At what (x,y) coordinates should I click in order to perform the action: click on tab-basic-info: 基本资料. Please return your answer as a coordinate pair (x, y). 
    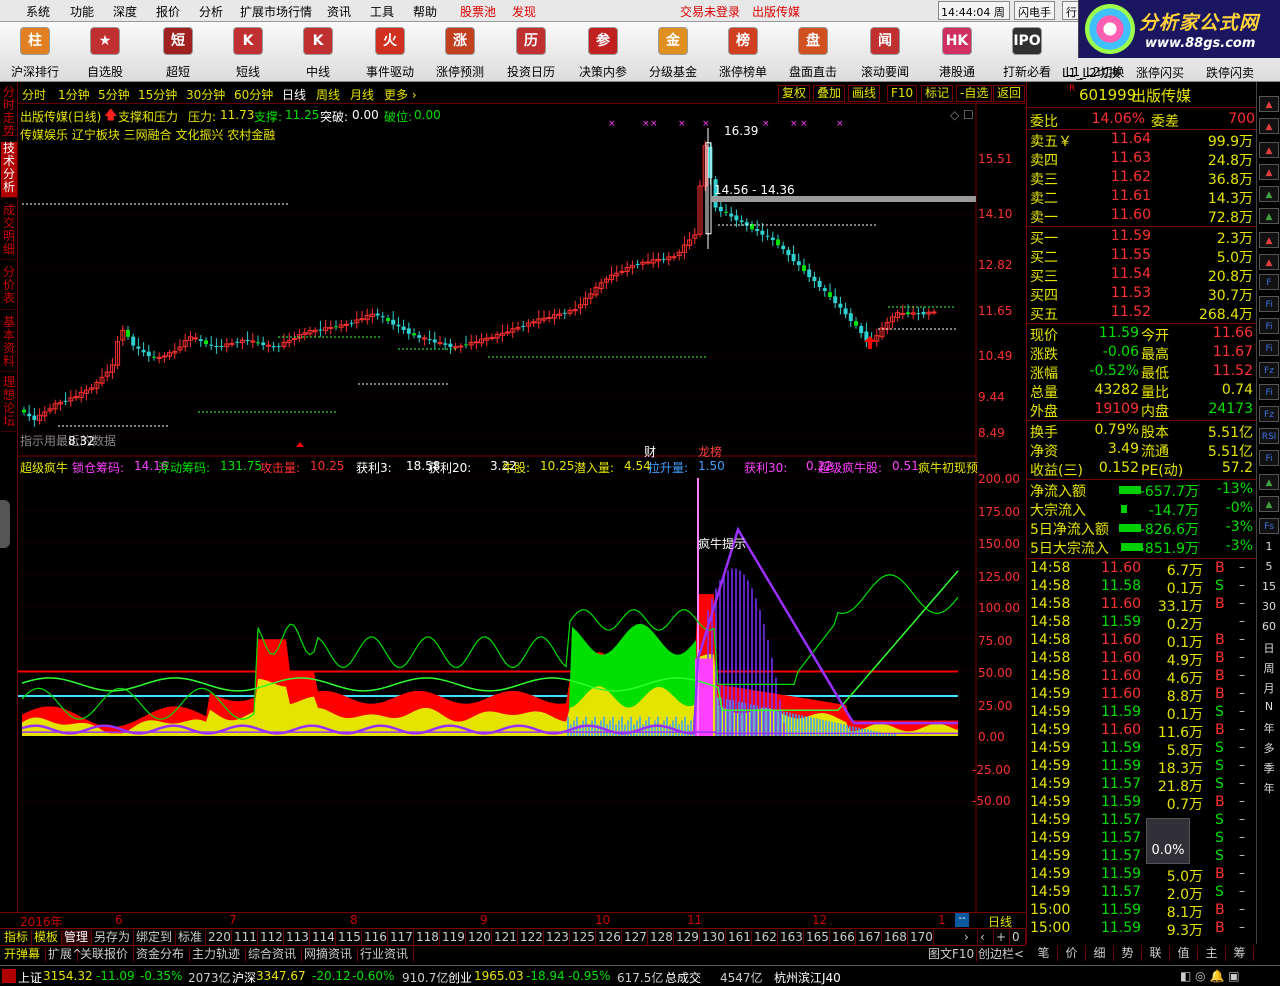
    Looking at the image, I should click on (9, 344).